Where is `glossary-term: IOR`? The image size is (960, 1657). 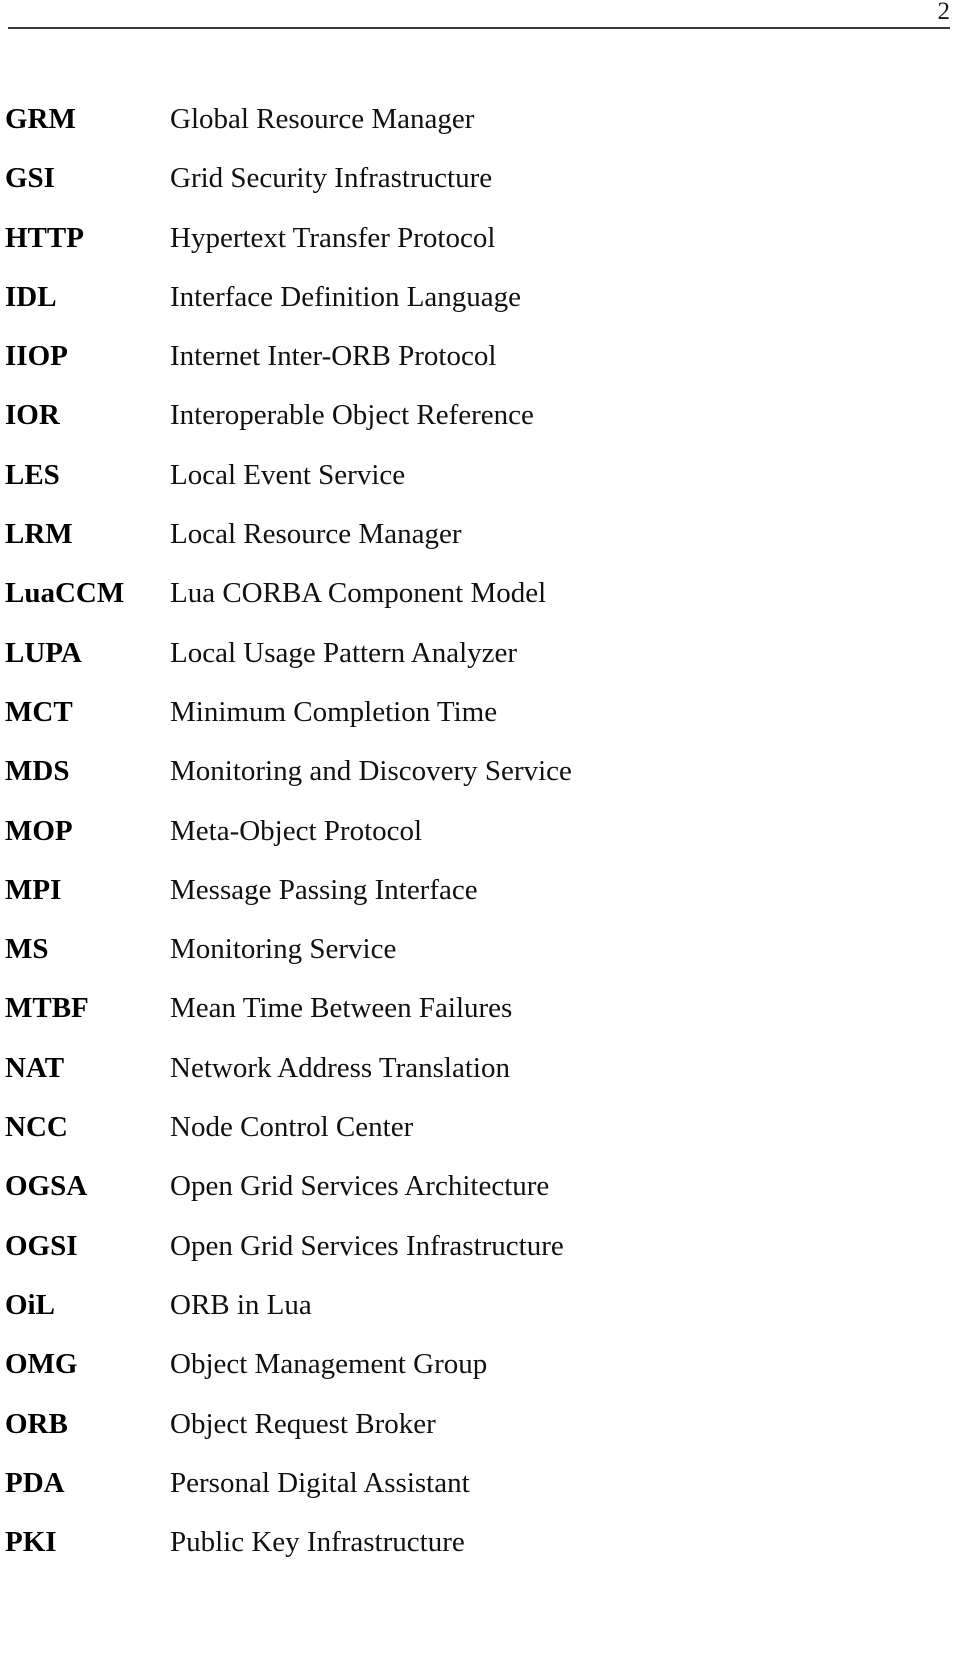 glossary-term: IOR is located at coordinates (32, 415).